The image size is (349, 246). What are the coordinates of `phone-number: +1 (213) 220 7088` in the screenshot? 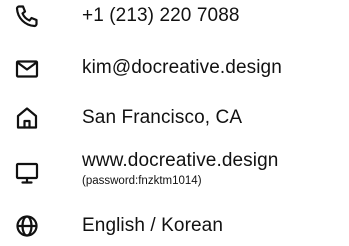 It's located at (161, 16).